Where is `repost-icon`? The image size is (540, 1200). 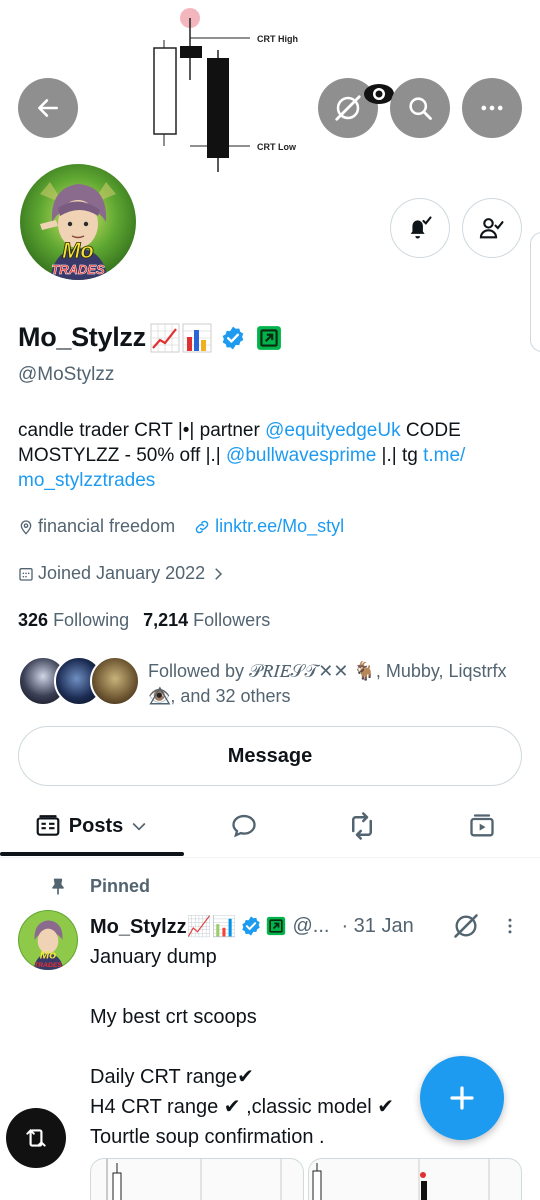
repost-icon is located at coordinates (362, 826).